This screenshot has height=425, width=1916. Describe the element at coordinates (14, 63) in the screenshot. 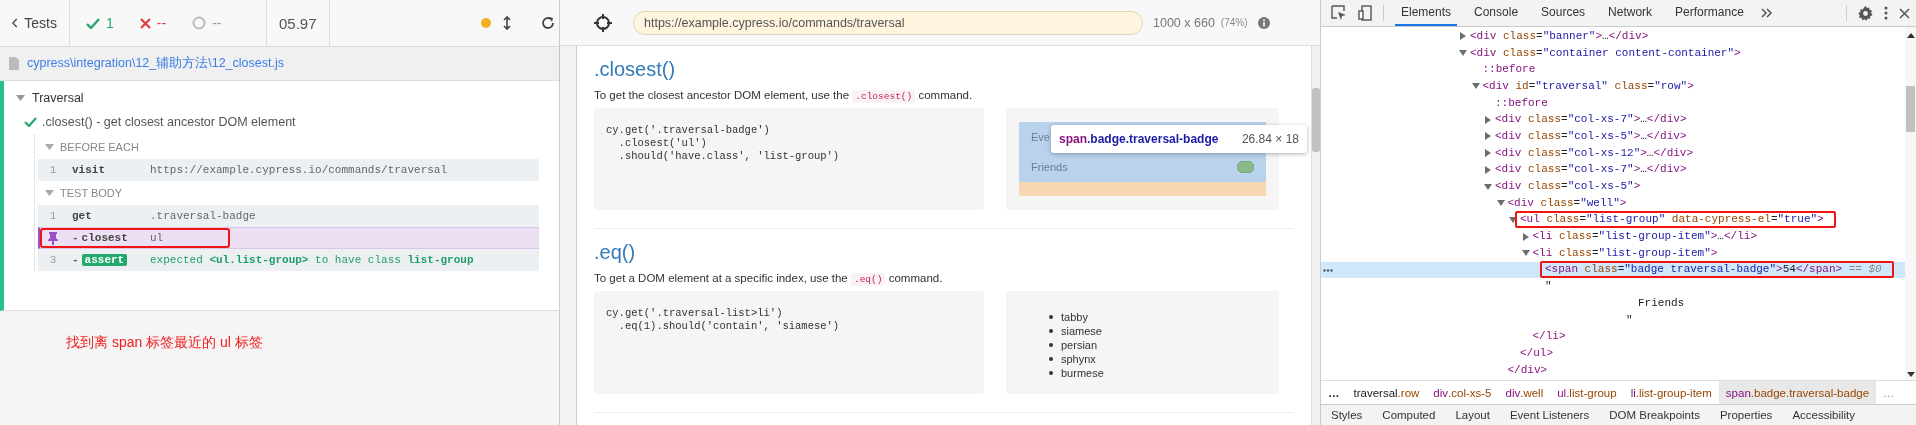

I see `file-icon` at that location.